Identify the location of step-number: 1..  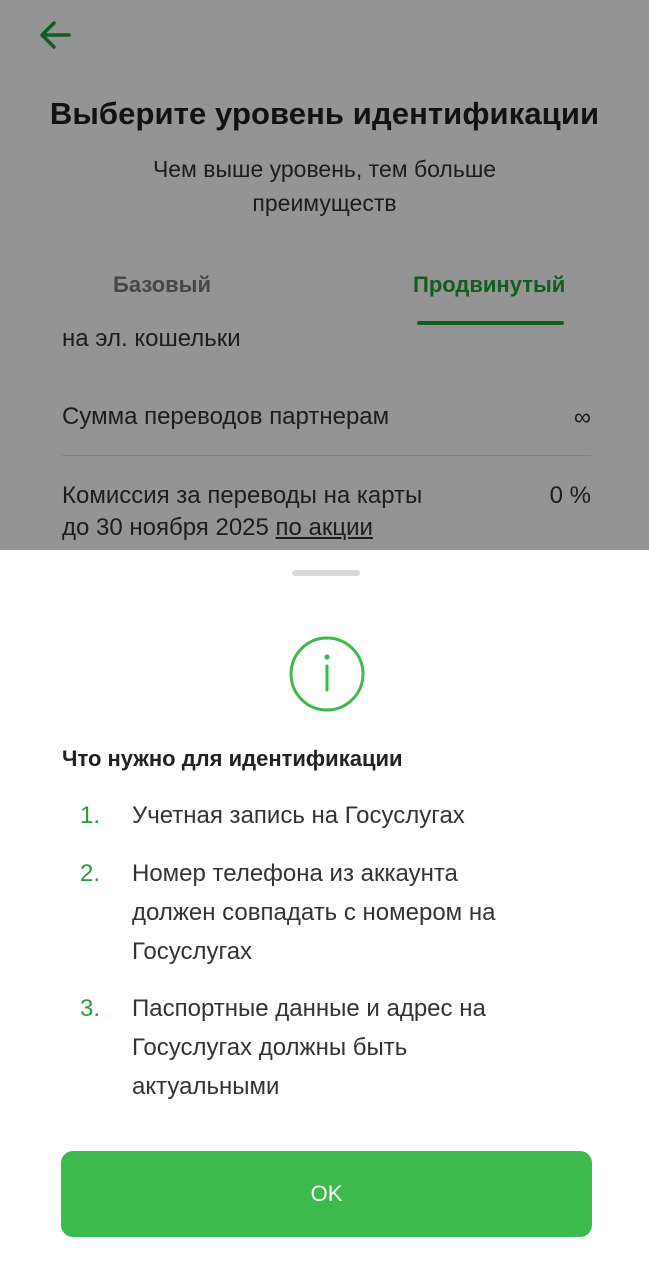
(90, 815).